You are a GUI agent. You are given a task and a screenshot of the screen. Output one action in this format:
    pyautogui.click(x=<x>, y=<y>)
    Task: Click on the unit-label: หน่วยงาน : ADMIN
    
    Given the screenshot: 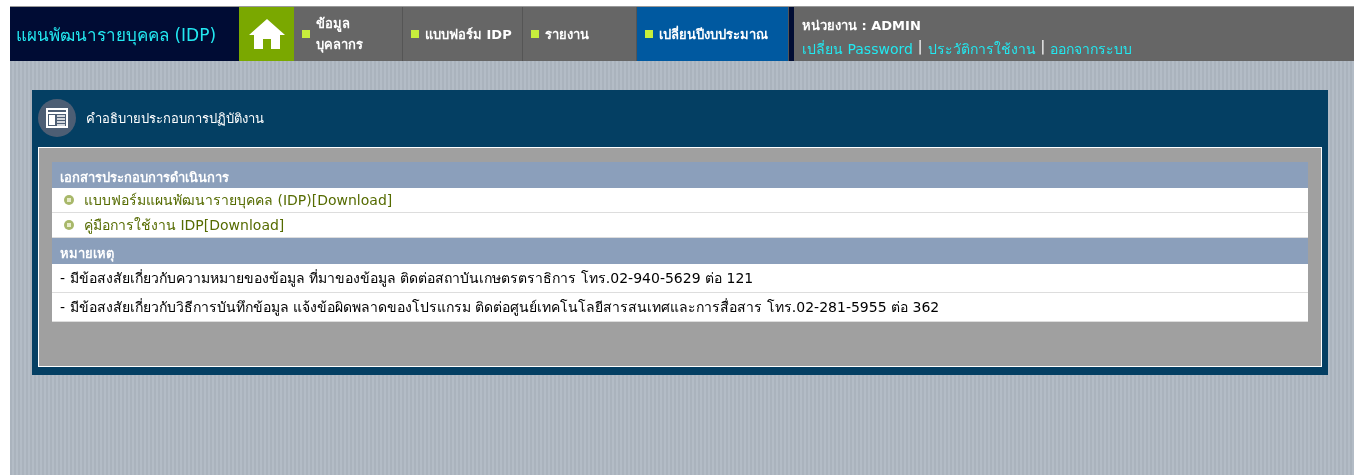 What is the action you would take?
    pyautogui.click(x=862, y=26)
    